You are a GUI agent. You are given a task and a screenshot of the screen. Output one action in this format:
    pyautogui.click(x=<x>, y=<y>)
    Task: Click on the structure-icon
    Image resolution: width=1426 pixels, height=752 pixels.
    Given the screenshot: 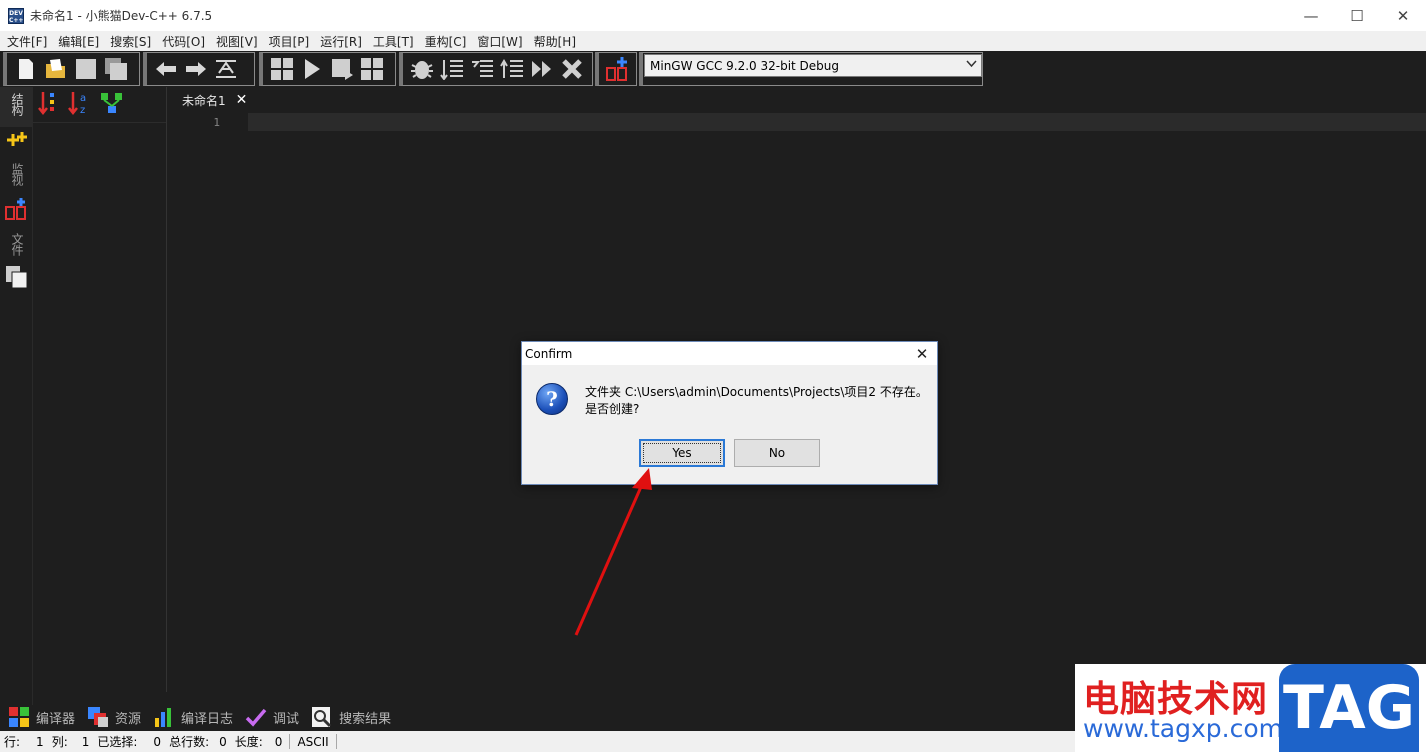 What is the action you would take?
    pyautogui.click(x=17, y=140)
    